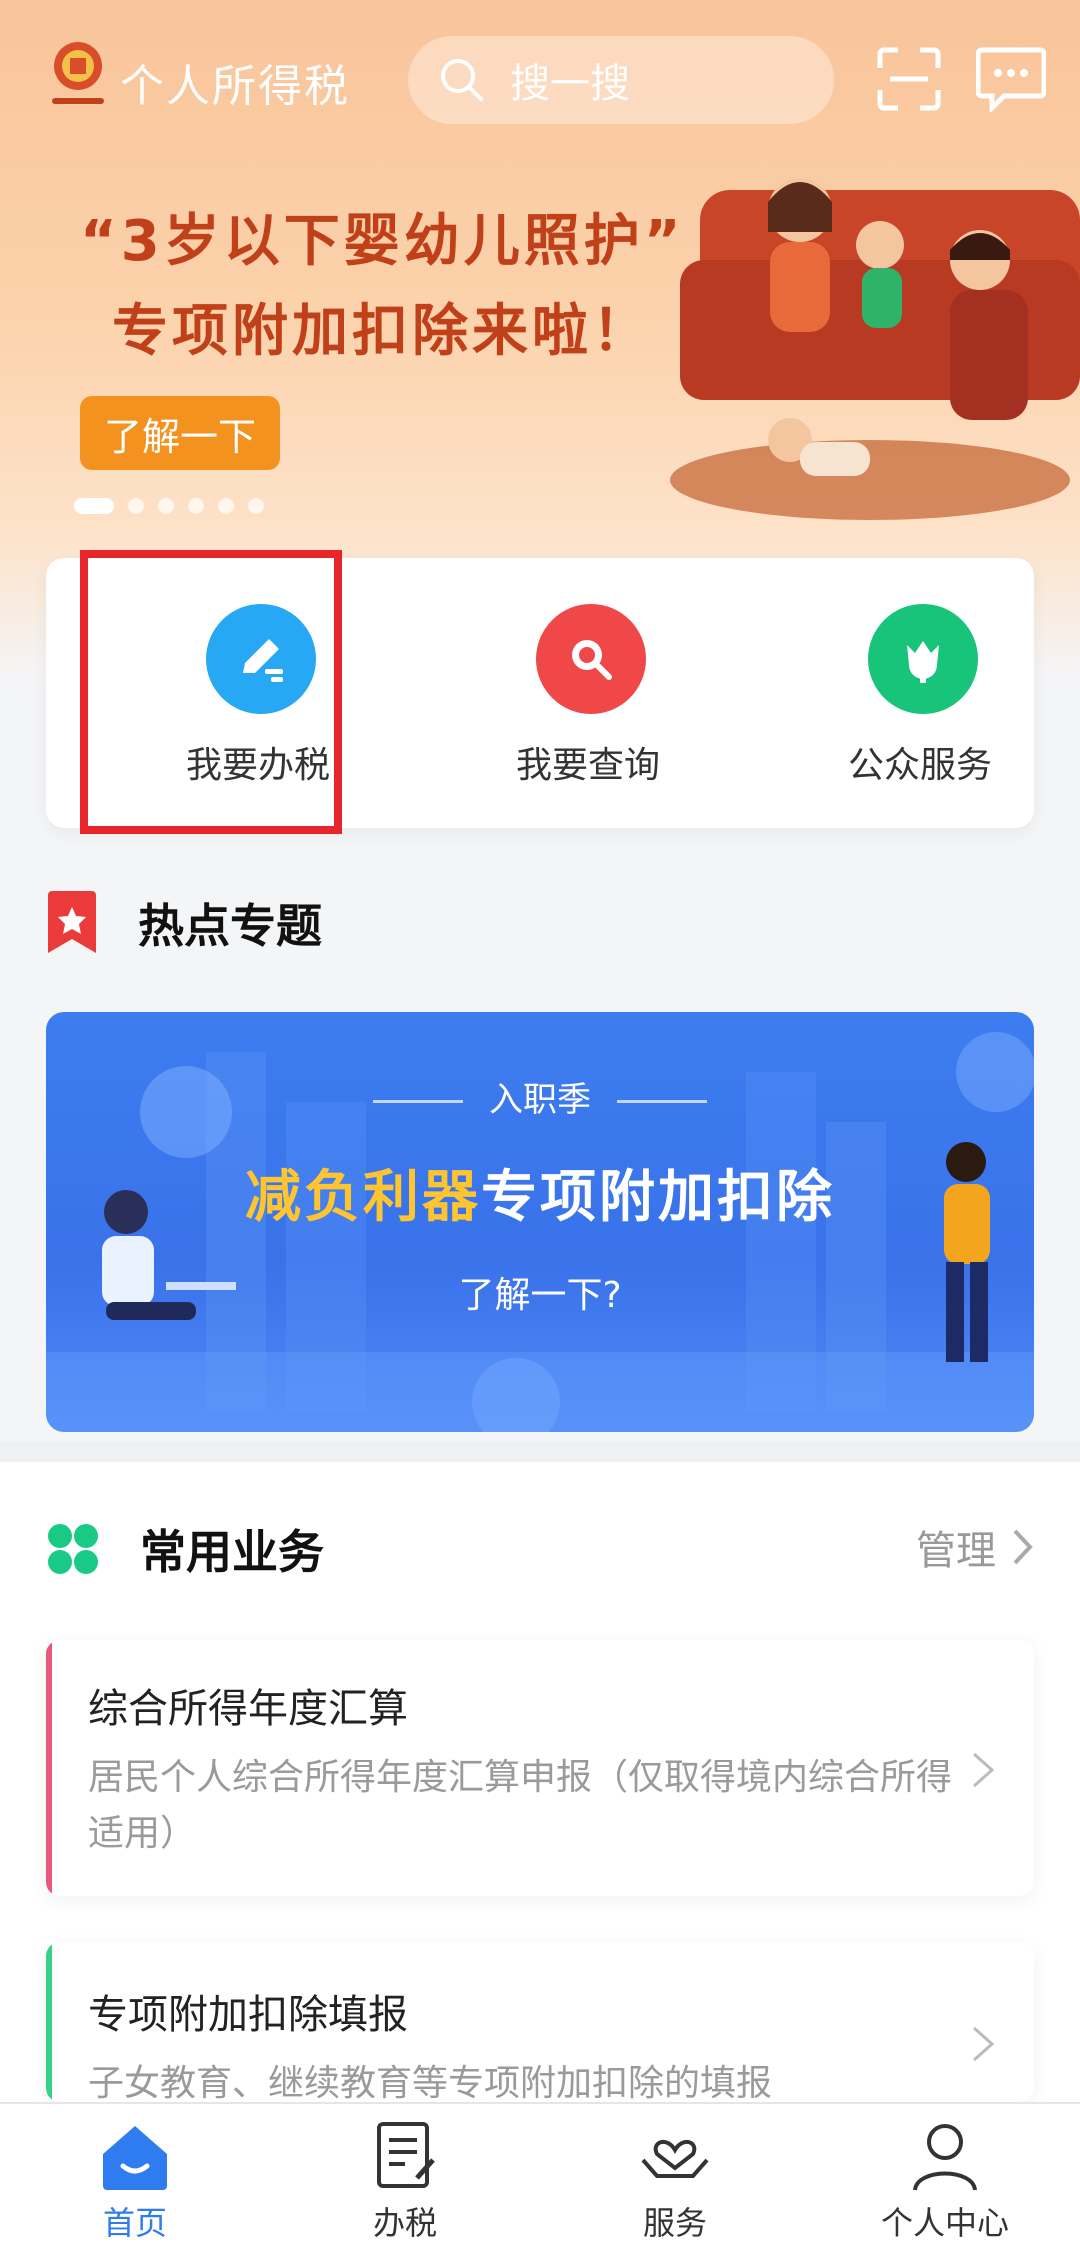 The image size is (1080, 2244). What do you see at coordinates (540, 2022) in the screenshot?
I see `service-card-special-deduction: 专项附加扣除填报 子女教育、继续教育等专项附加扣除的填报` at bounding box center [540, 2022].